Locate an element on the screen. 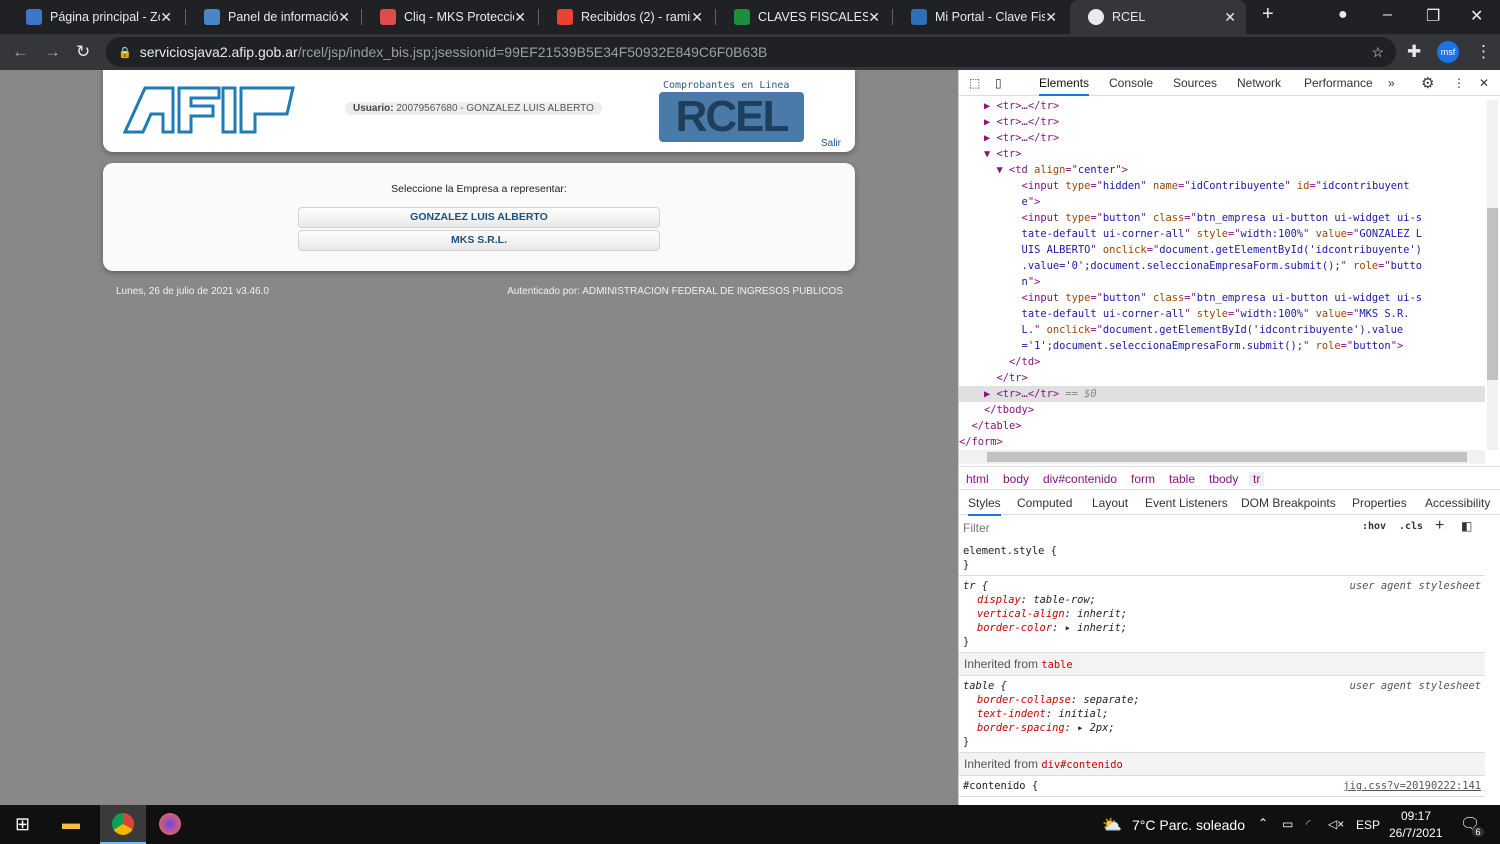 This screenshot has height=844, width=1500. close-devtools-icon: ✕ is located at coordinates (1484, 83).